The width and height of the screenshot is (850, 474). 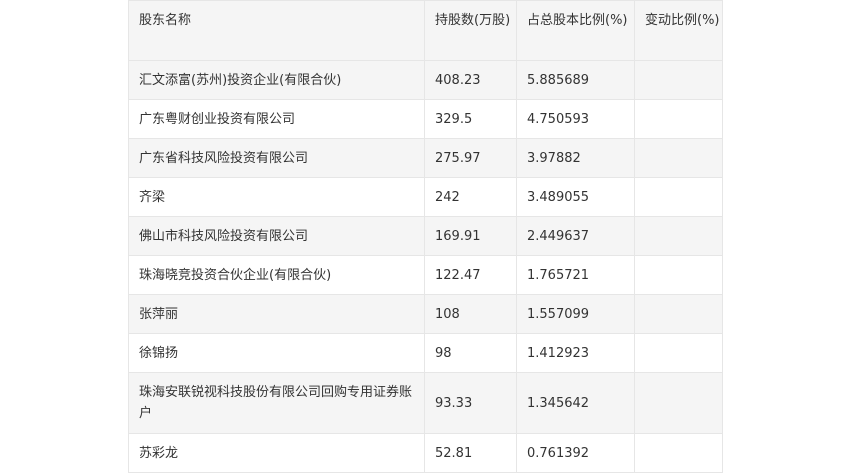 What do you see at coordinates (276, 403) in the screenshot?
I see `cell-shareholder-name: 珠海安联锐视科技股份有限公司回购专用证券账户` at bounding box center [276, 403].